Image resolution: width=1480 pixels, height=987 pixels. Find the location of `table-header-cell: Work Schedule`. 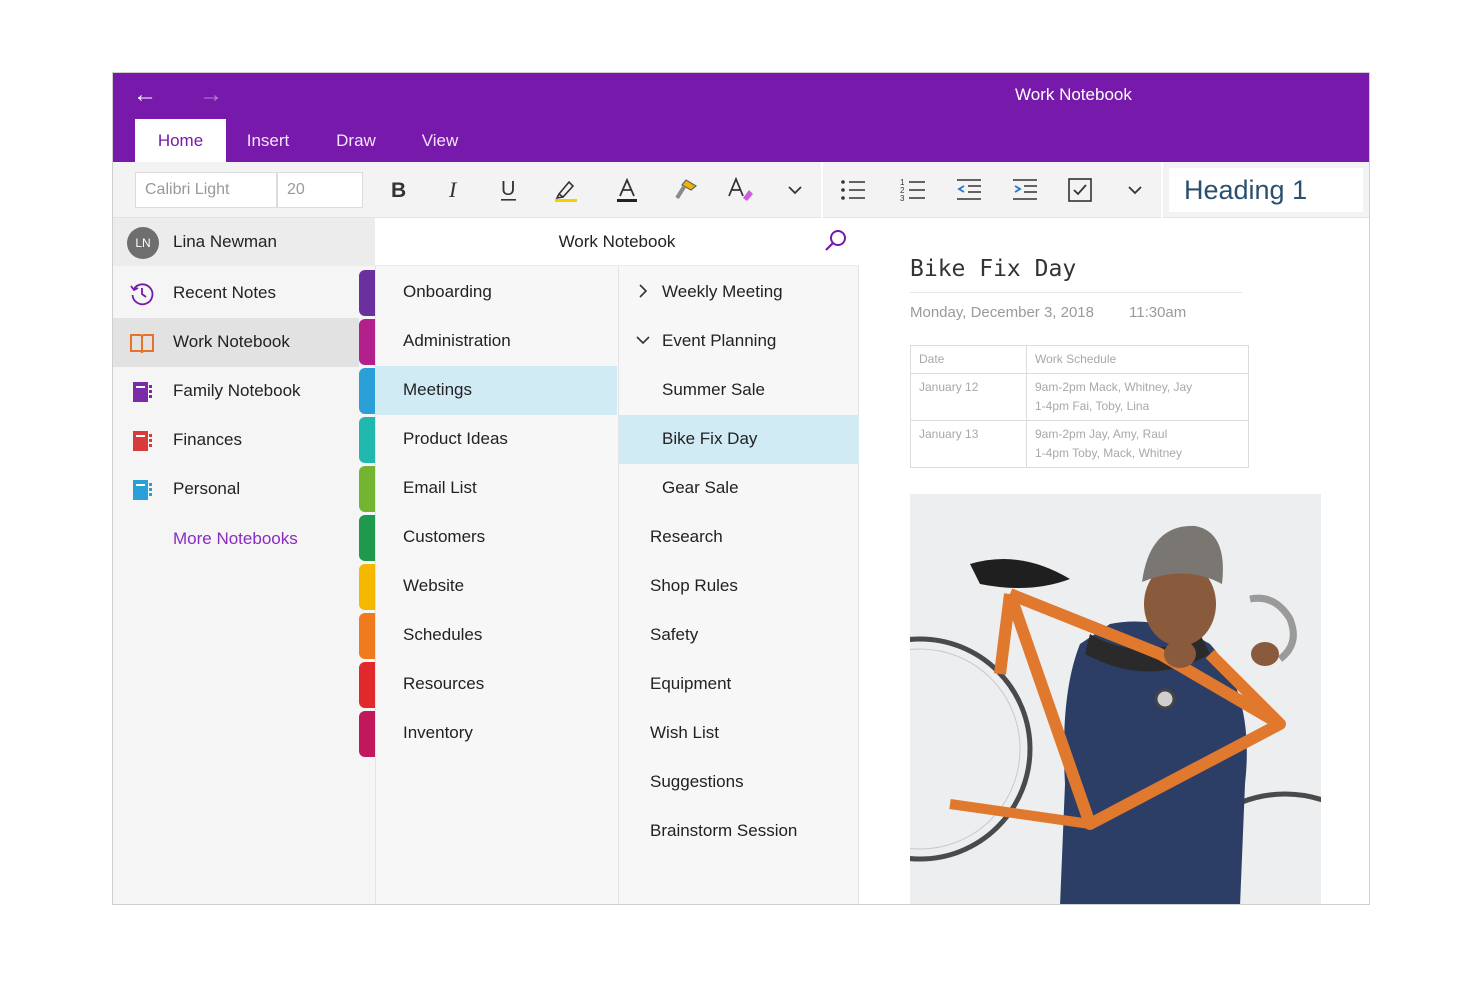

table-header-cell: Work Schedule is located at coordinates (1137, 359).